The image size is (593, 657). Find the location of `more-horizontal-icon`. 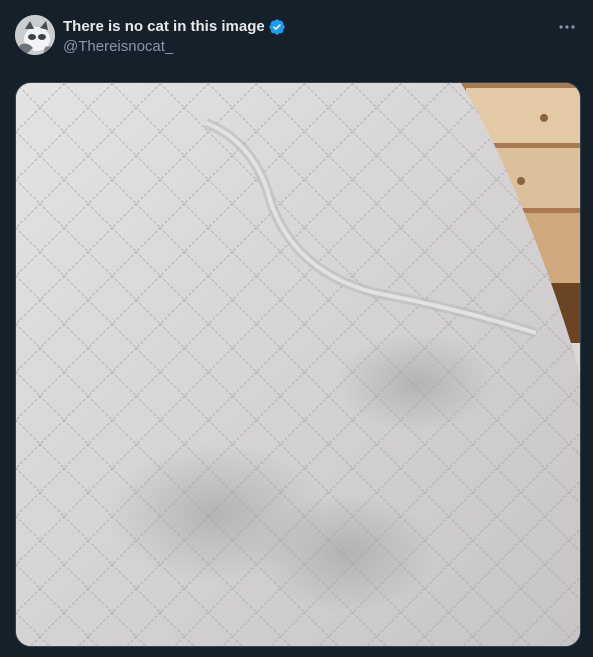

more-horizontal-icon is located at coordinates (567, 27).